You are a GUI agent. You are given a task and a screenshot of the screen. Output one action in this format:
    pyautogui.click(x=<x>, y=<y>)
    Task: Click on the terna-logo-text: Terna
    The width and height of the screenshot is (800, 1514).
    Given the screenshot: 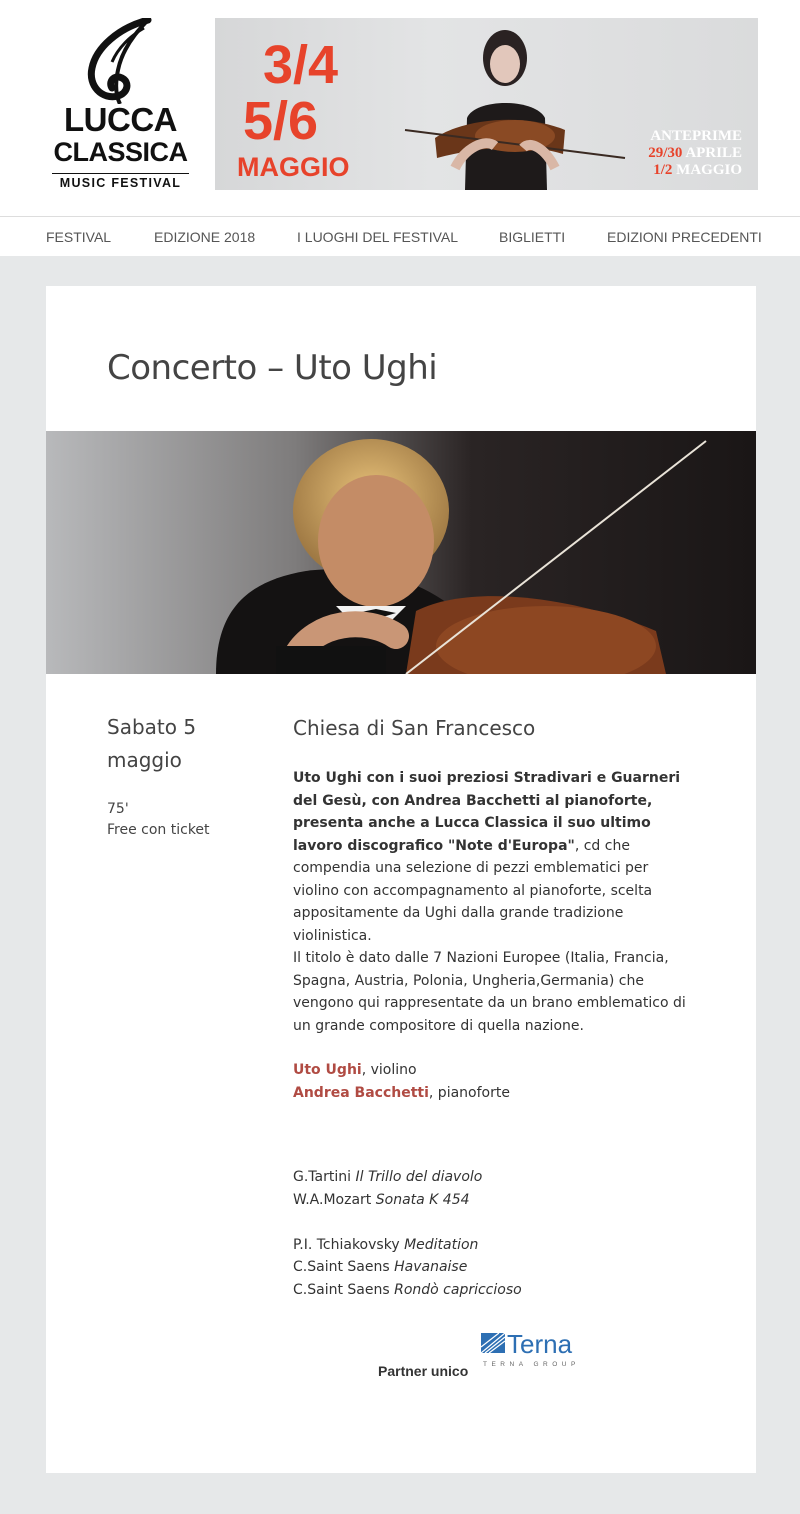 What is the action you would take?
    pyautogui.click(x=540, y=1344)
    